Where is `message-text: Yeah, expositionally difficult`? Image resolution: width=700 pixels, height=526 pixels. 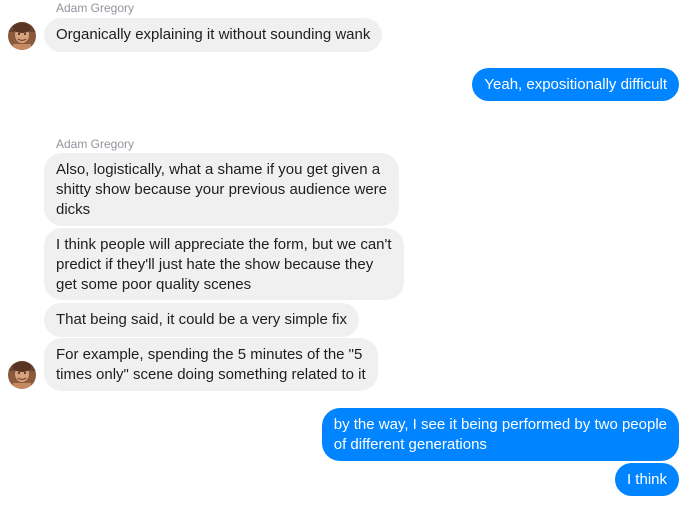
message-text: Yeah, expositionally difficult is located at coordinates (575, 84).